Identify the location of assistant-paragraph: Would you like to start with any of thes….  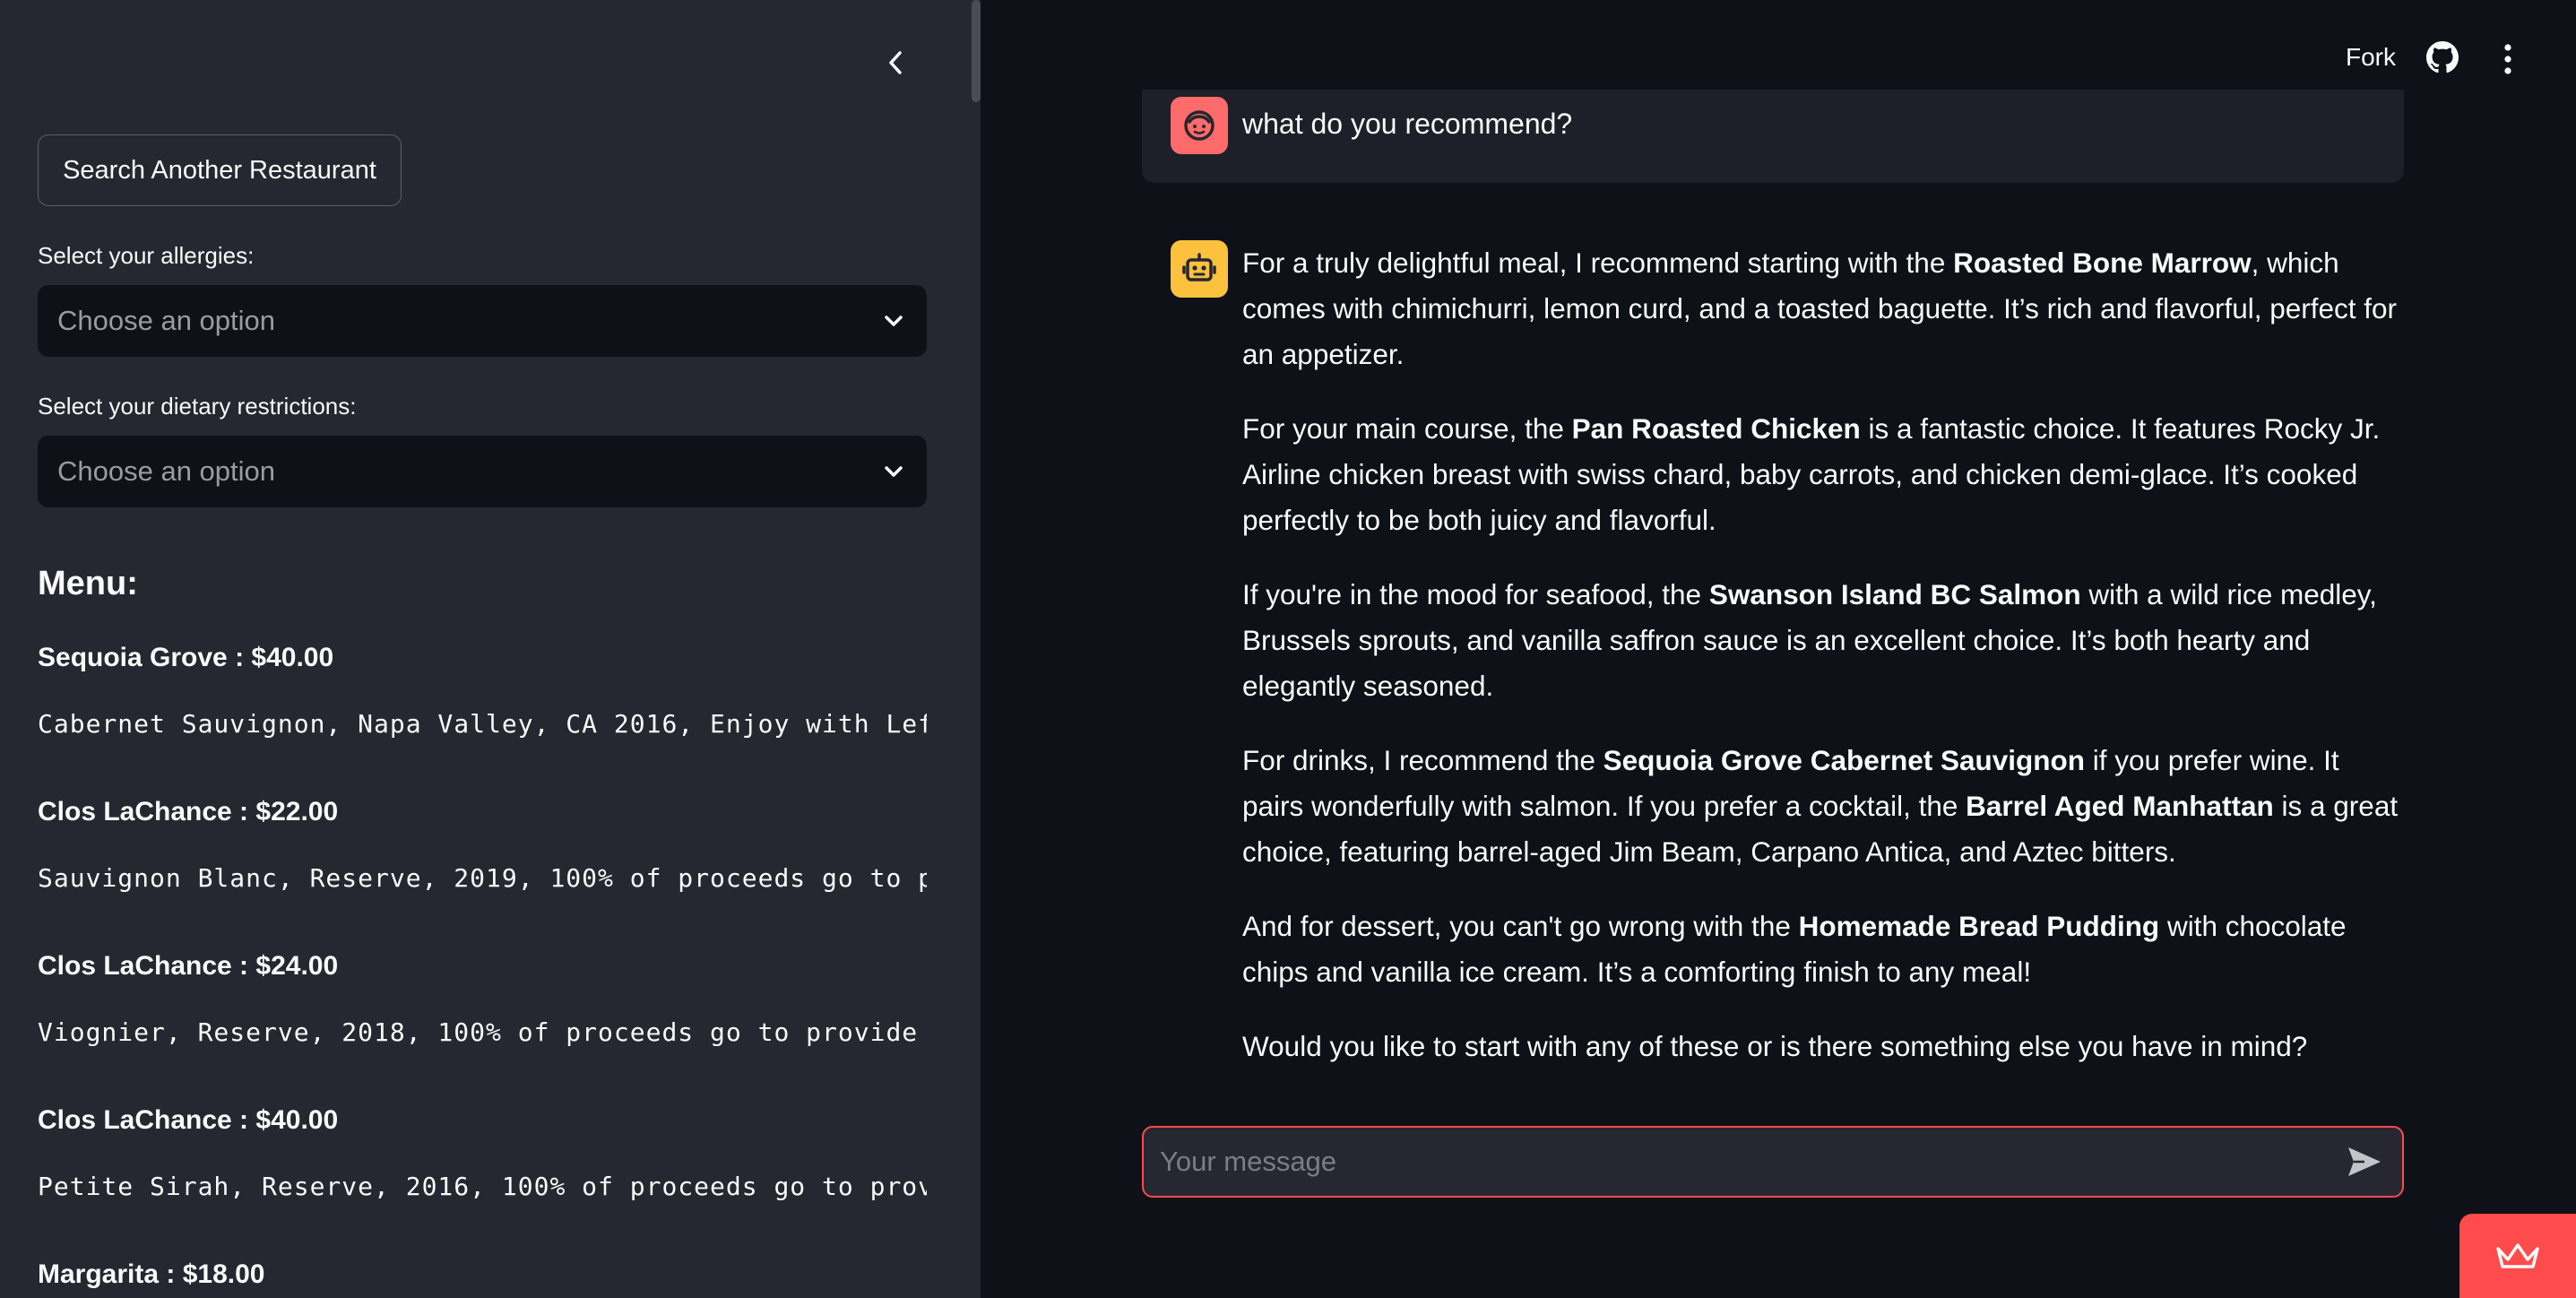
(1820, 1046).